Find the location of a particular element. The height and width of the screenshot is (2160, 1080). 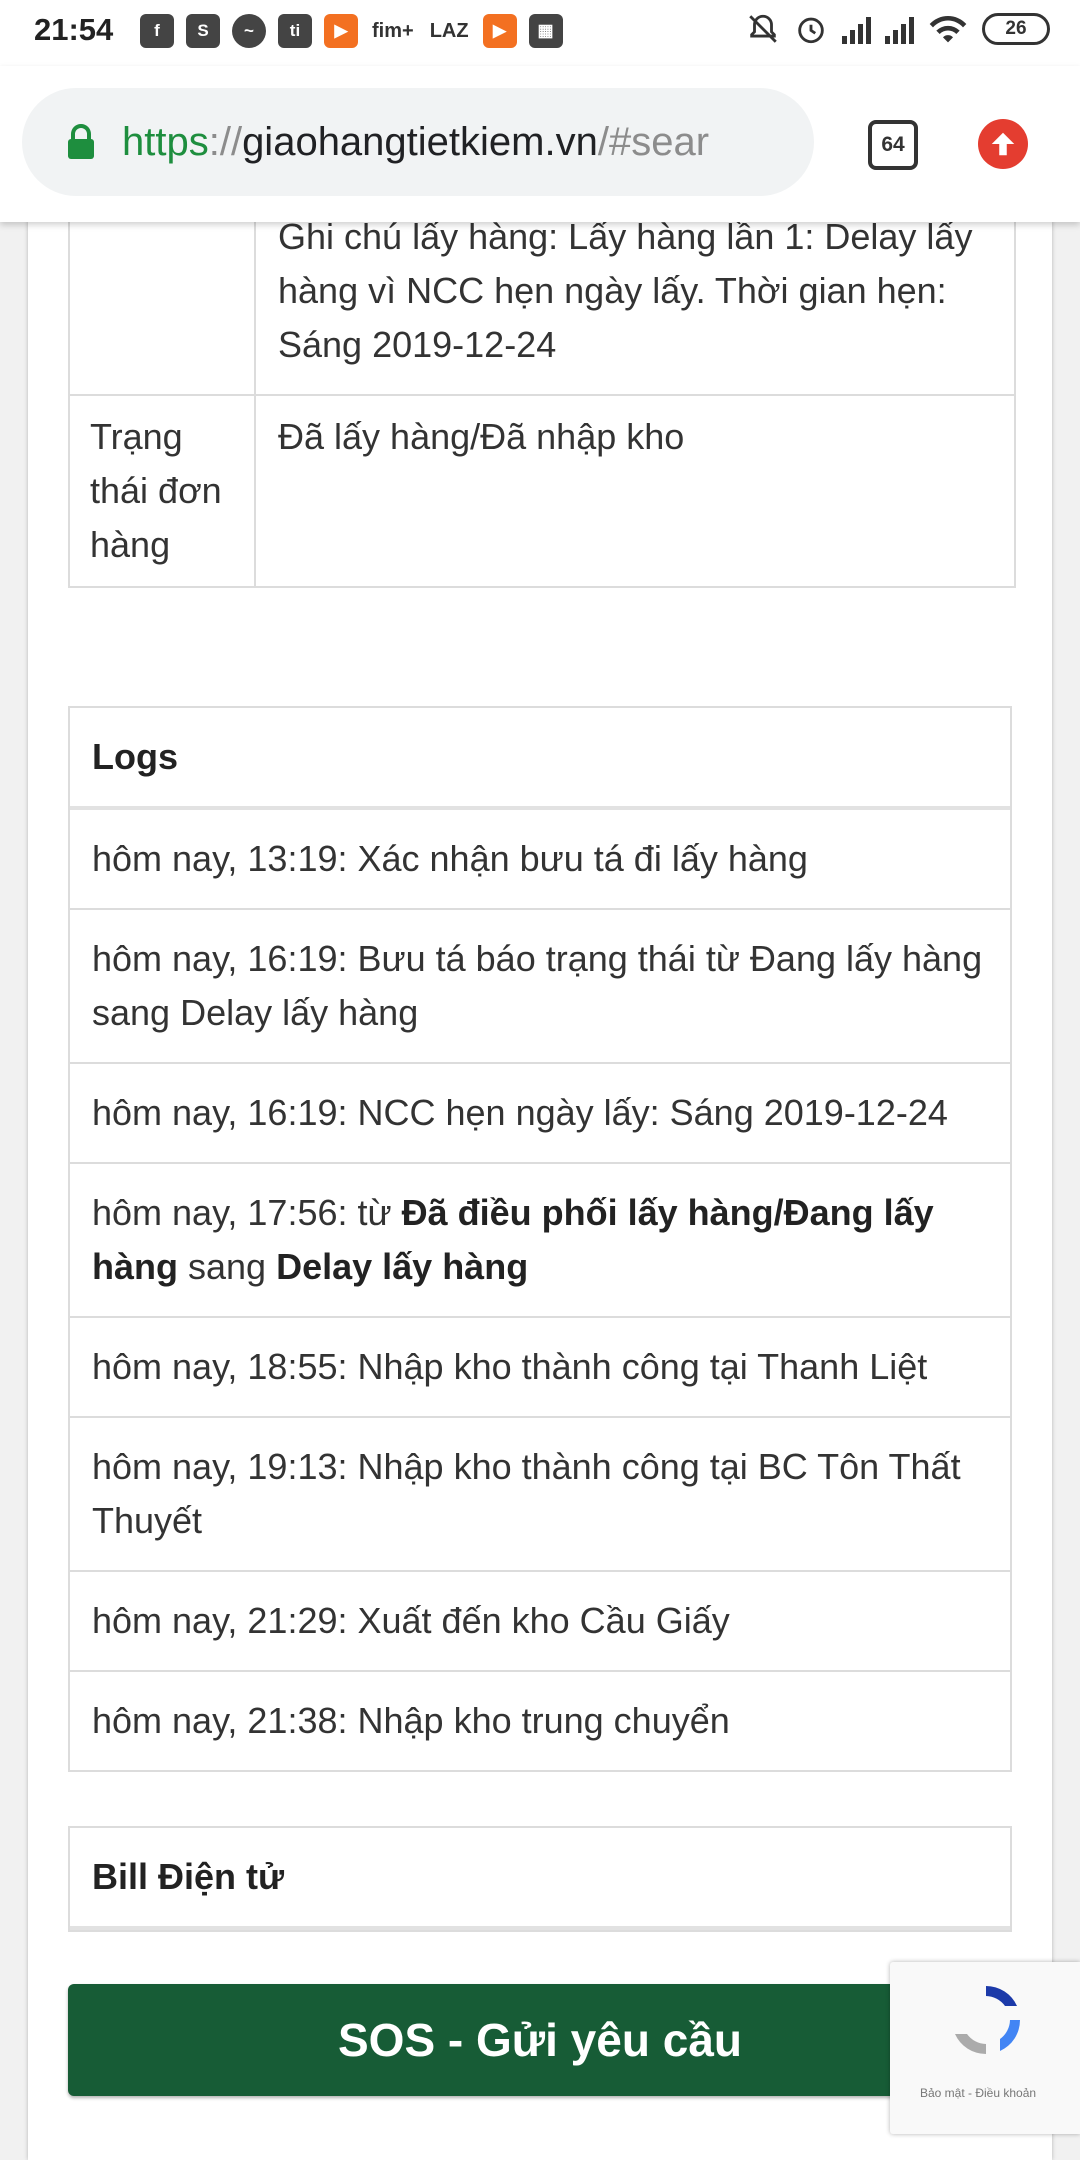

browser-toolbar: https://giaohangtietkiem.vn/#sear 64 is located at coordinates (540, 144).